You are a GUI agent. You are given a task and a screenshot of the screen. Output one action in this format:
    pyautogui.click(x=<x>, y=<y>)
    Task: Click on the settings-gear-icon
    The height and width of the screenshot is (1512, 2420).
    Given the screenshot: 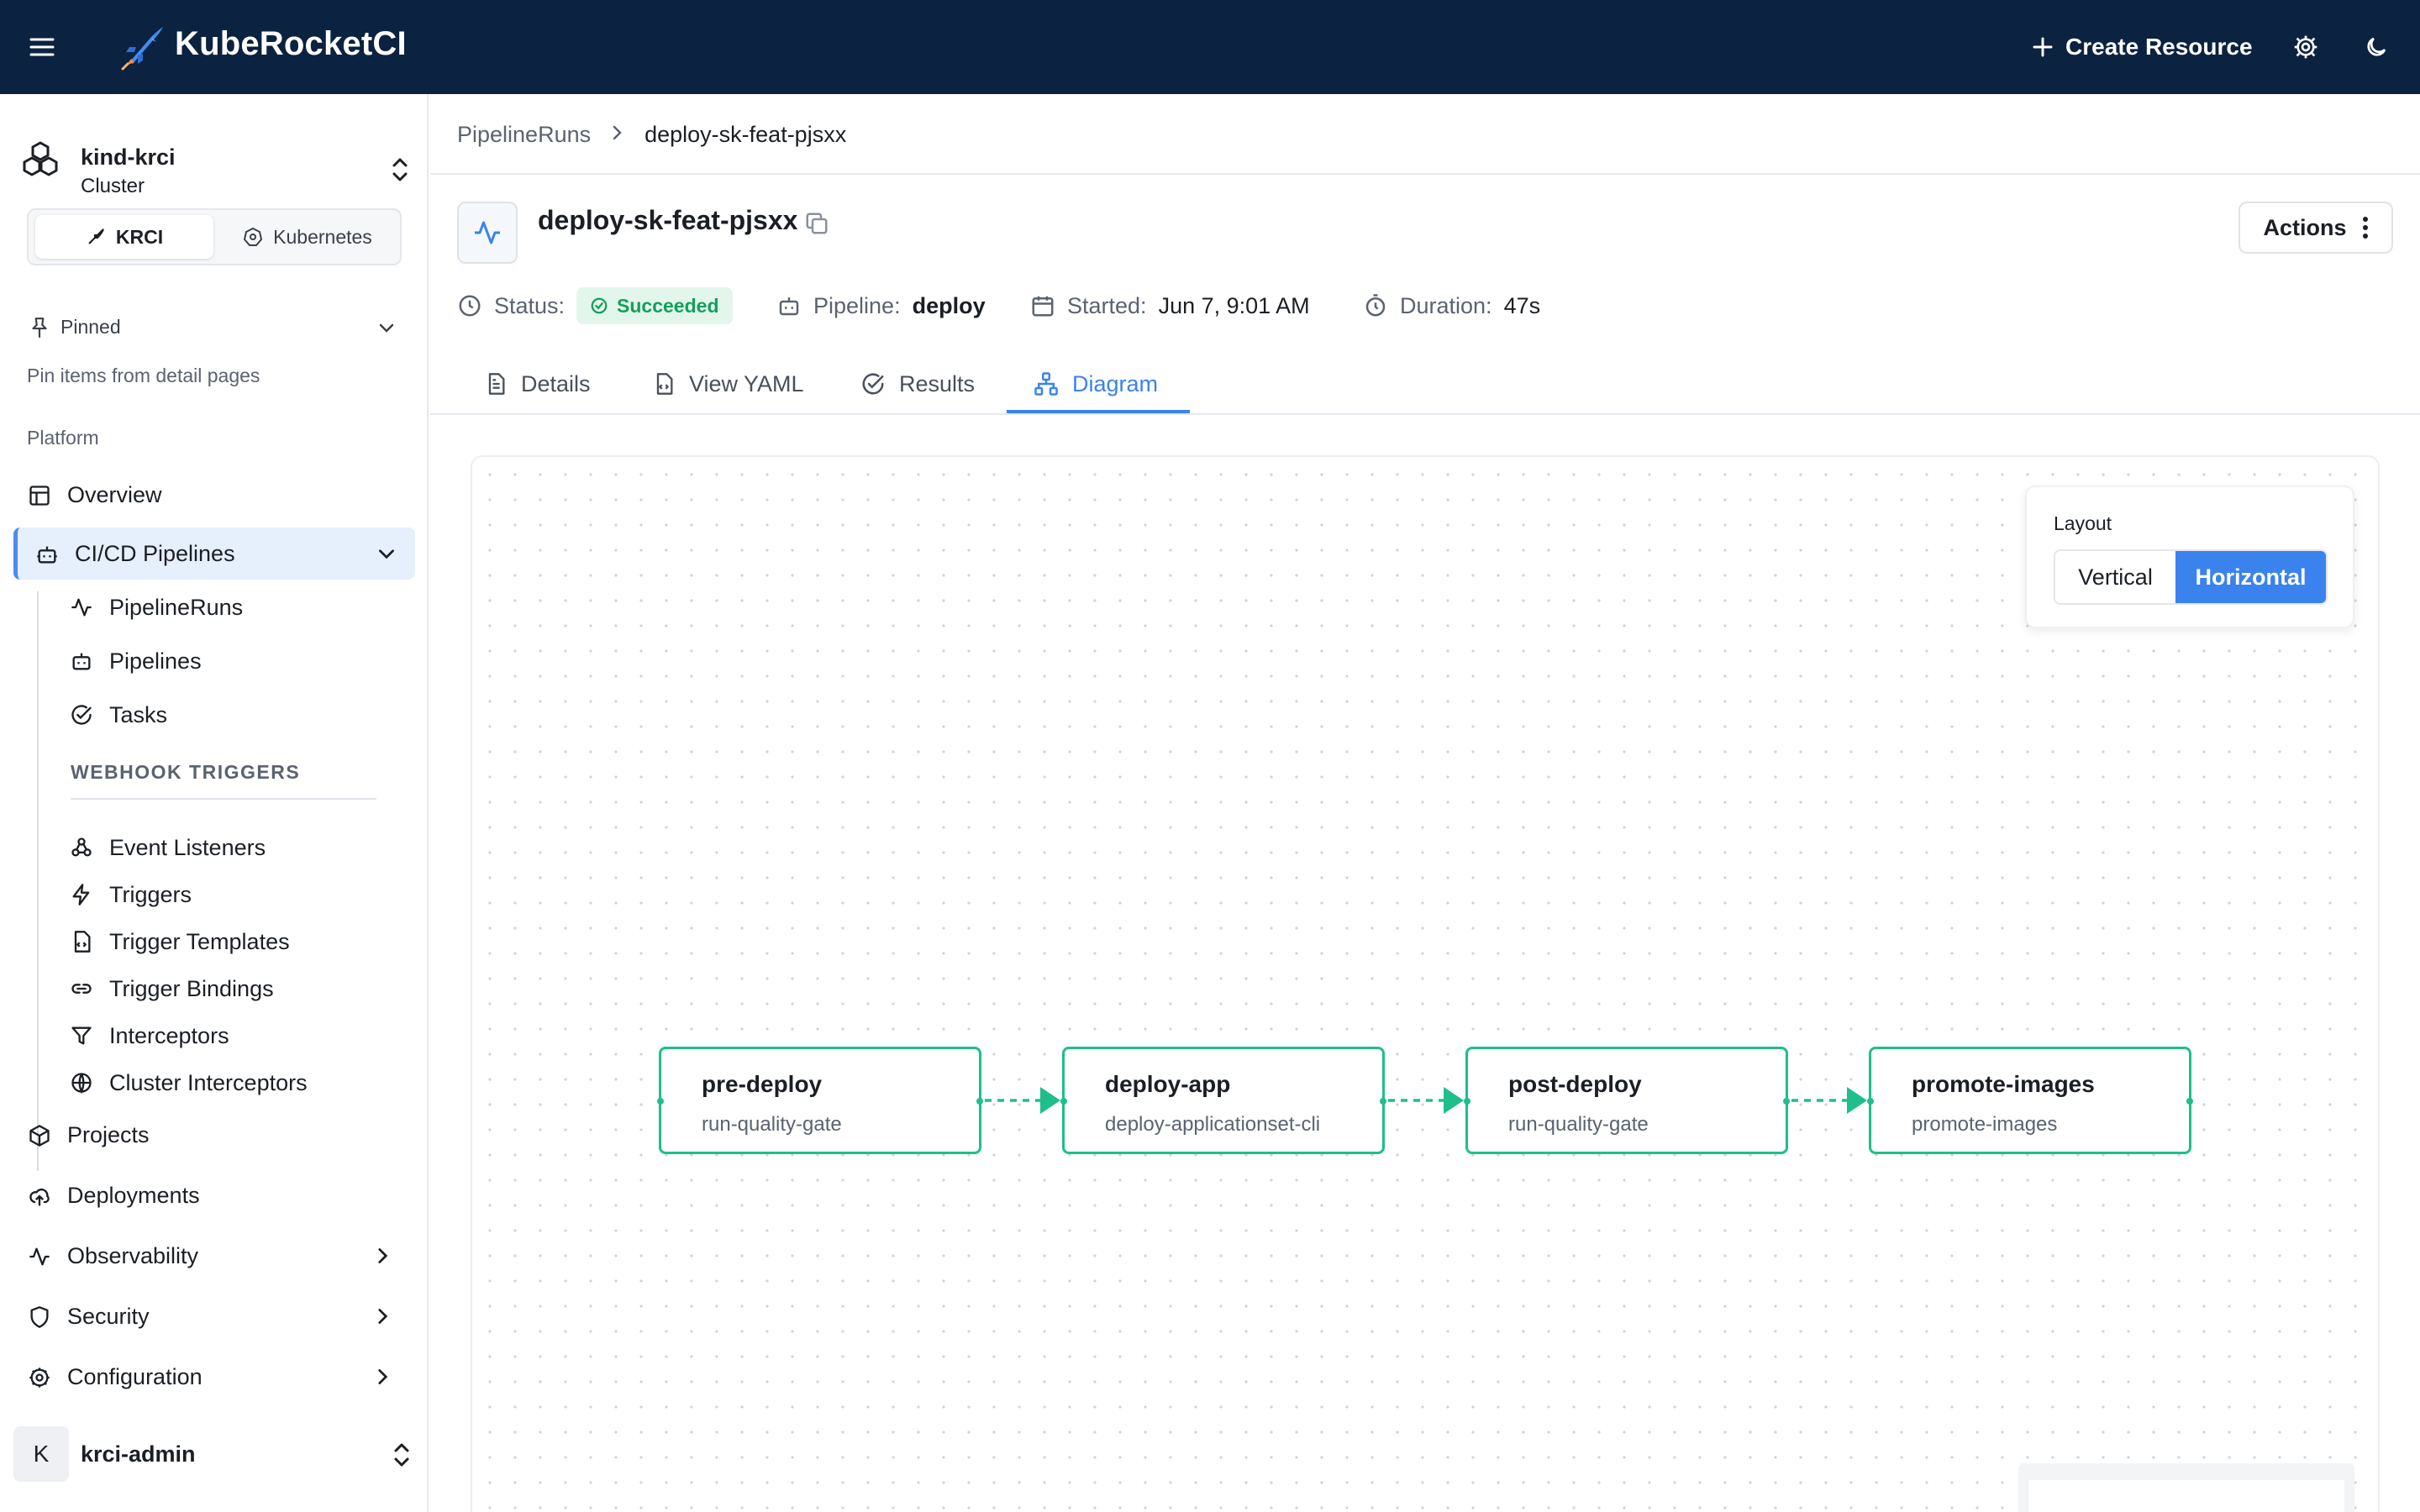 What is the action you would take?
    pyautogui.click(x=2306, y=47)
    